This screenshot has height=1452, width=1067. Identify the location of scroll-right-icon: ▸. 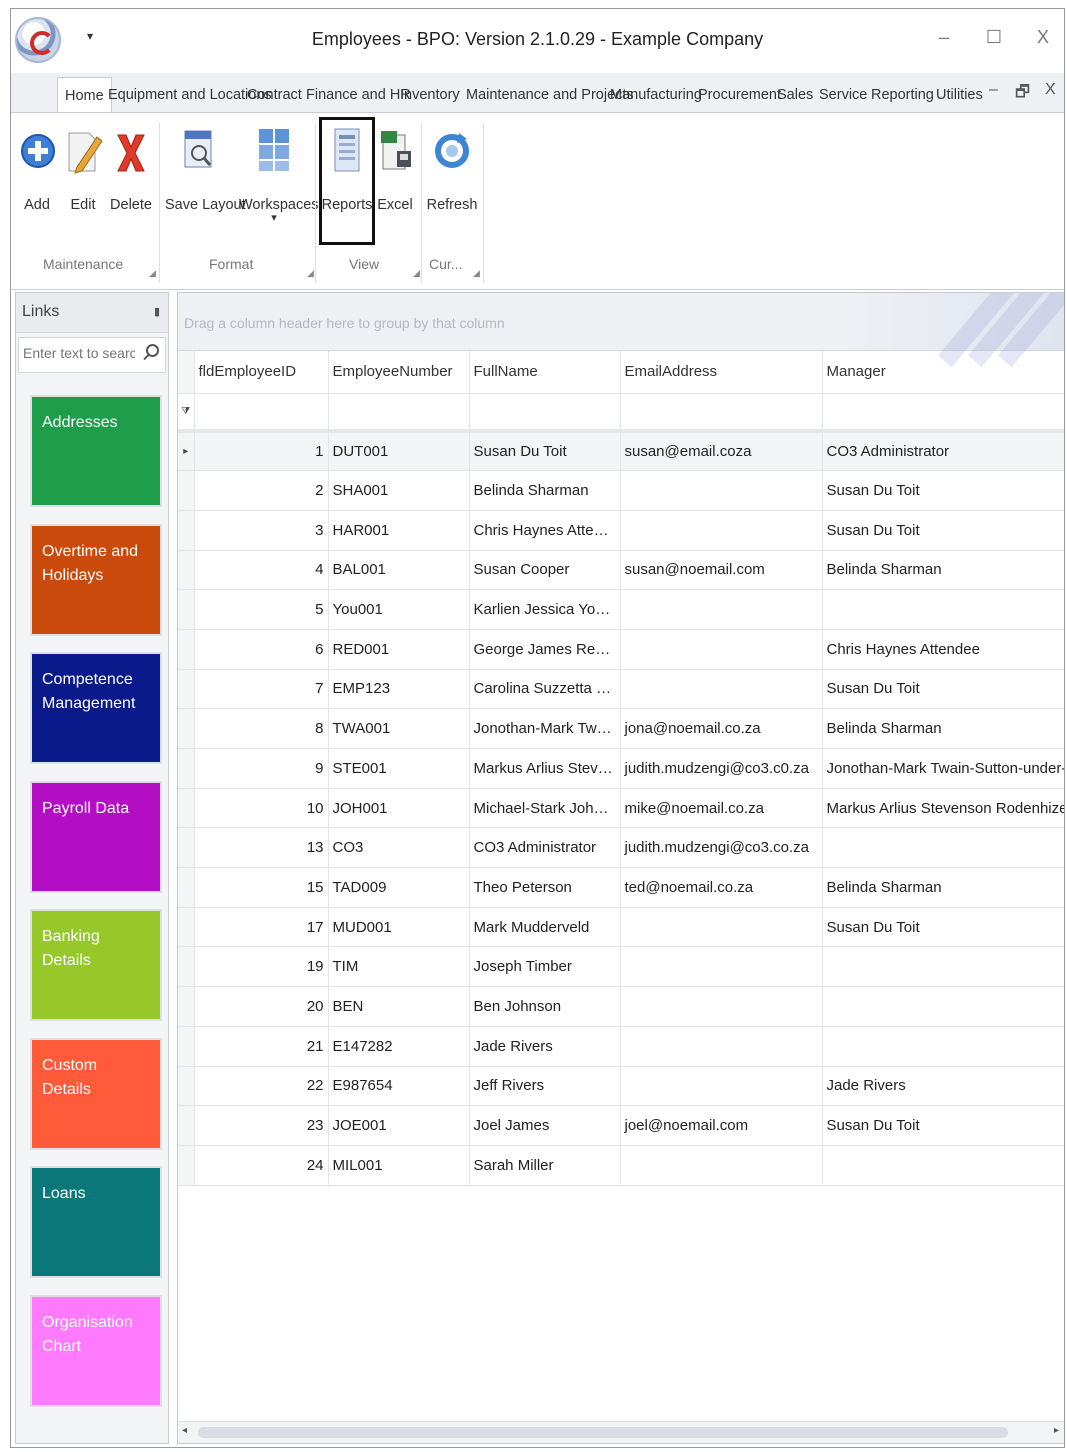
(1056, 1430).